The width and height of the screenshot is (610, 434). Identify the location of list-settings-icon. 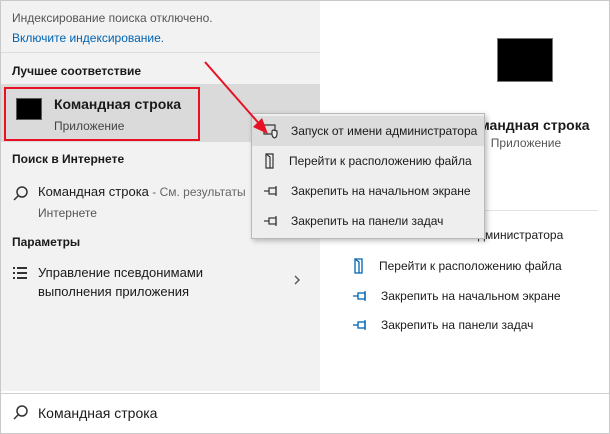
(20, 273).